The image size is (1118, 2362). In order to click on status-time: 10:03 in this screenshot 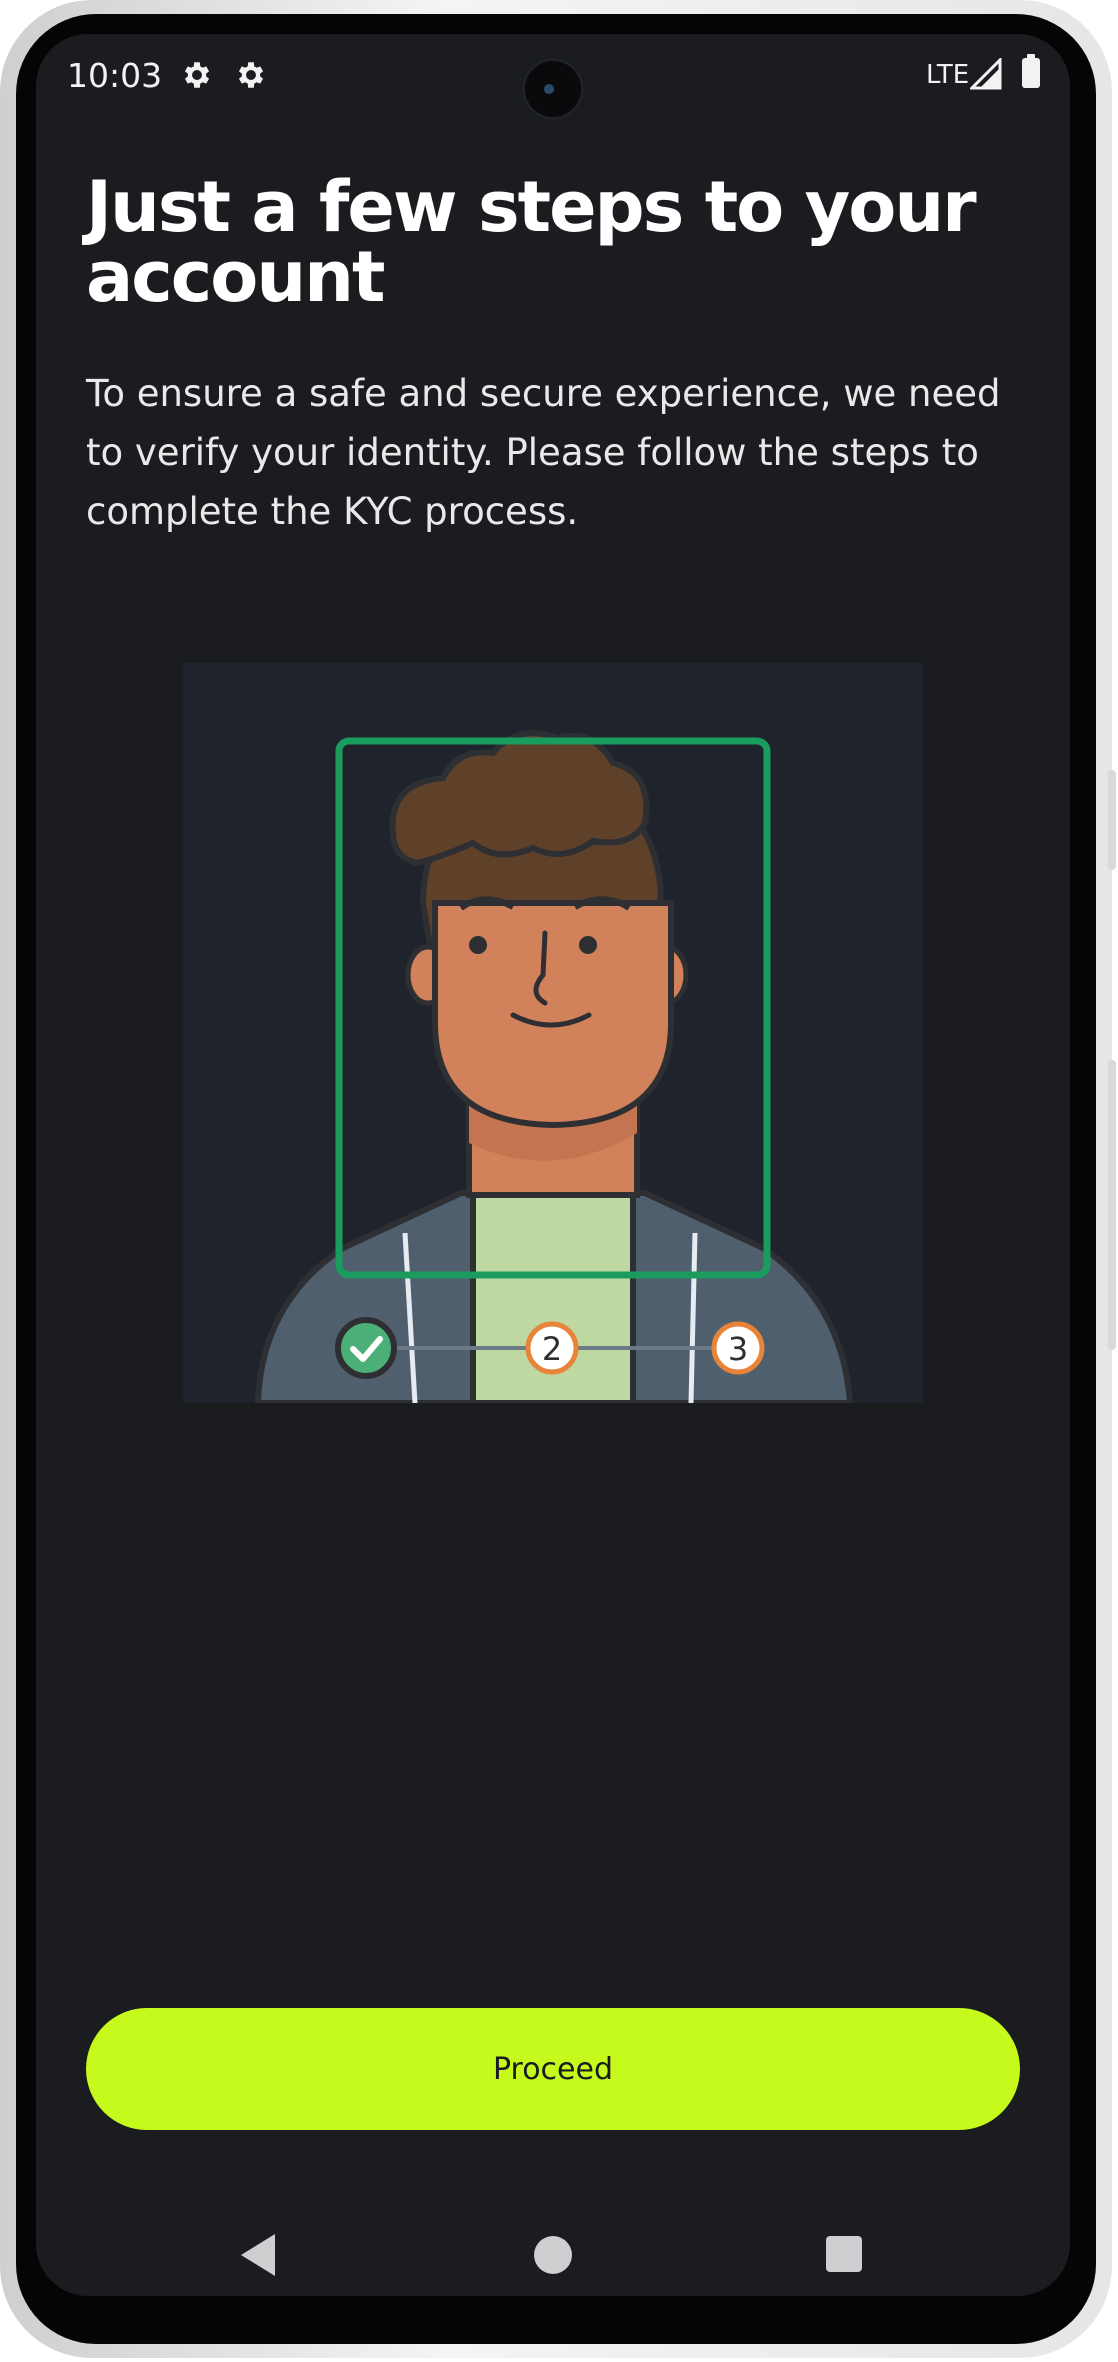, I will do `click(115, 75)`.